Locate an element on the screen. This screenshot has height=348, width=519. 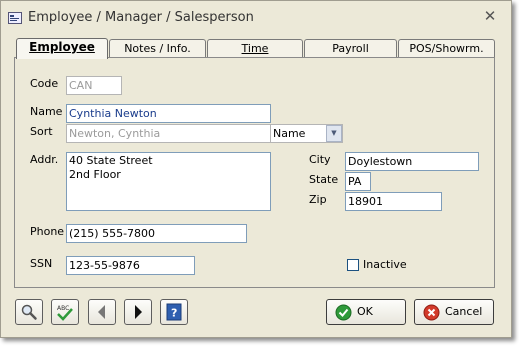
previous-icon is located at coordinates (101, 312).